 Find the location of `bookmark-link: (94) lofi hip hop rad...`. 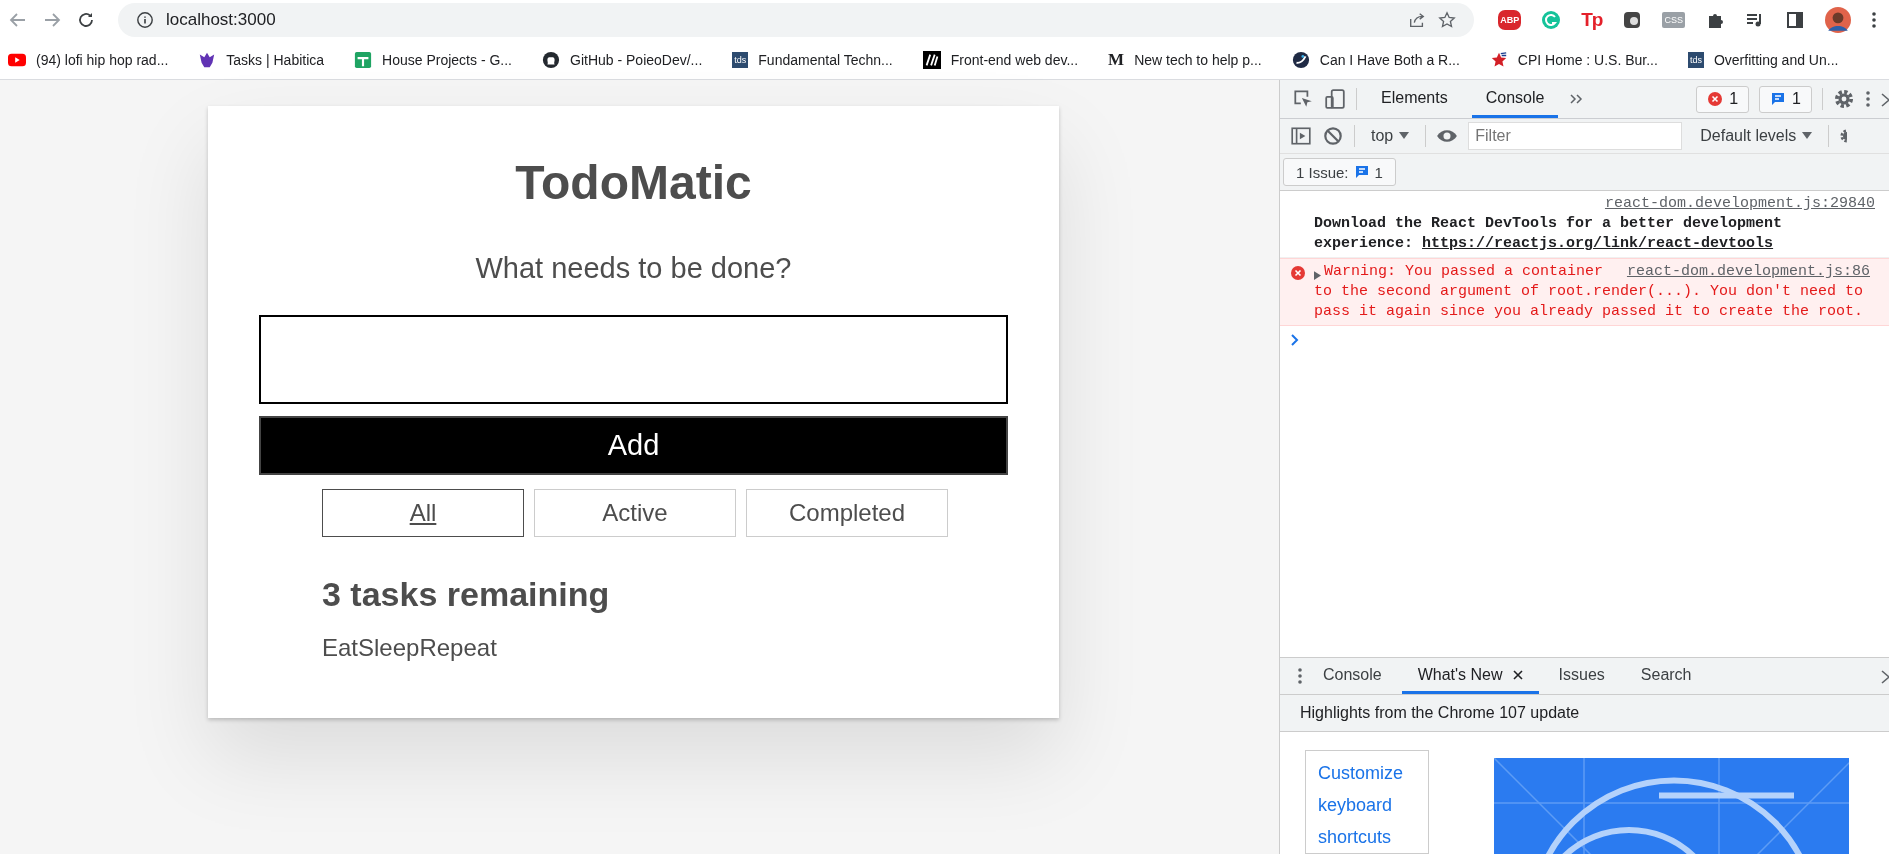

bookmark-link: (94) lofi hip hop rad... is located at coordinates (88, 59).